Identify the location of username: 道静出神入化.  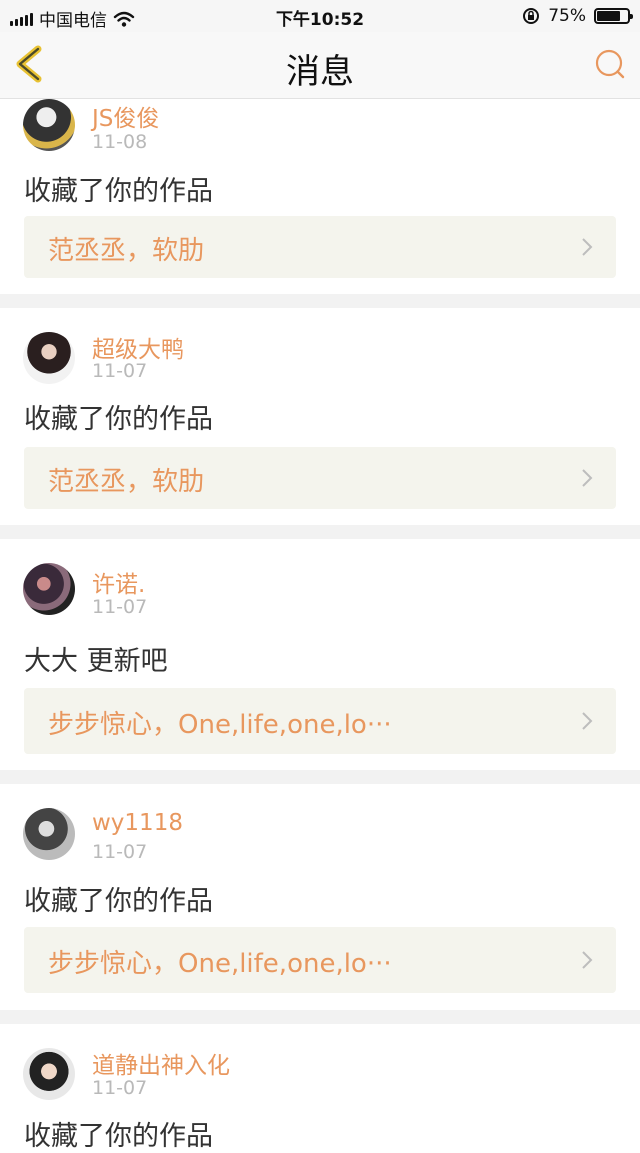
(161, 1063).